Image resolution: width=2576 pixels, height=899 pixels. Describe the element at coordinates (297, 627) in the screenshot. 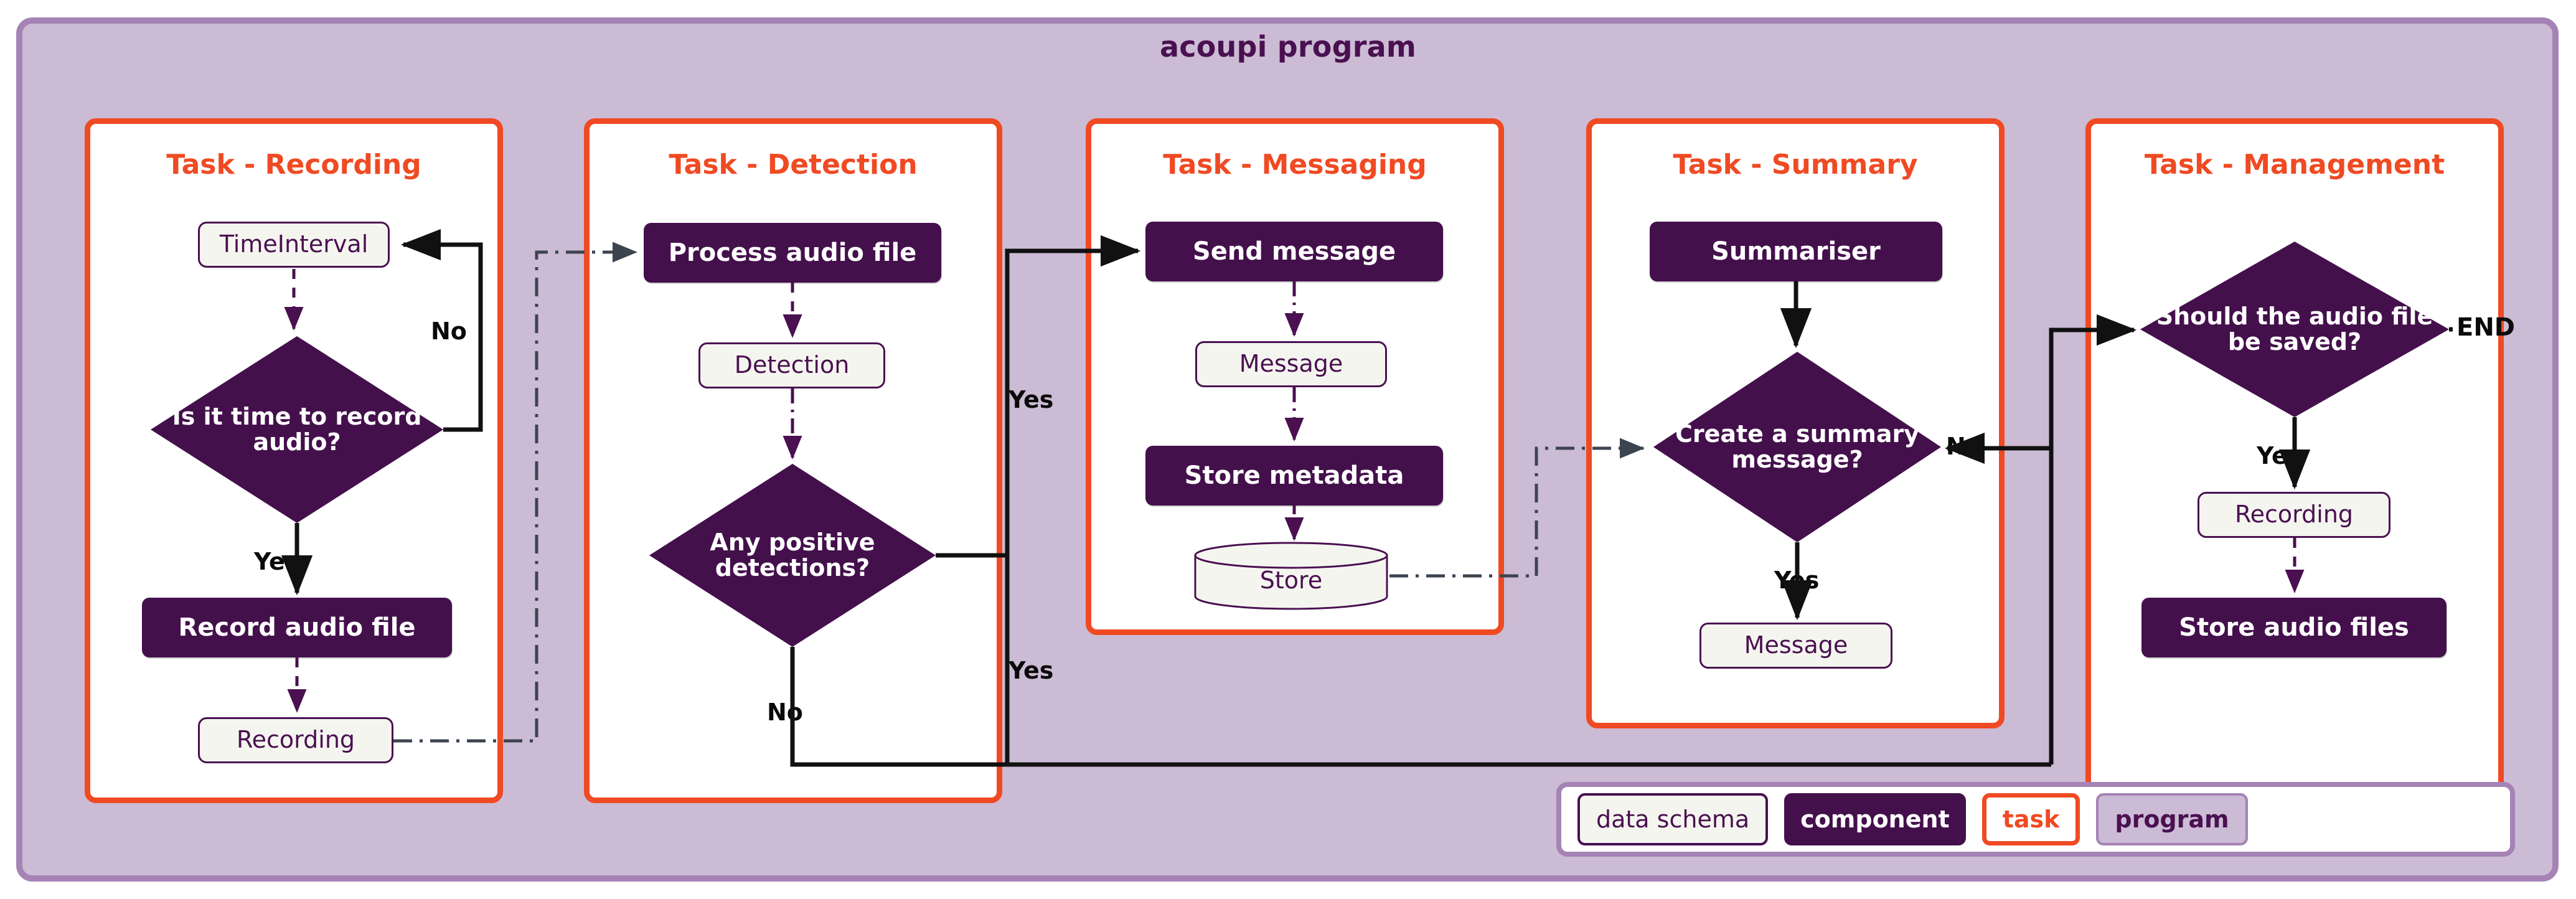

I see `node-record-audio-file: Record audio file` at that location.